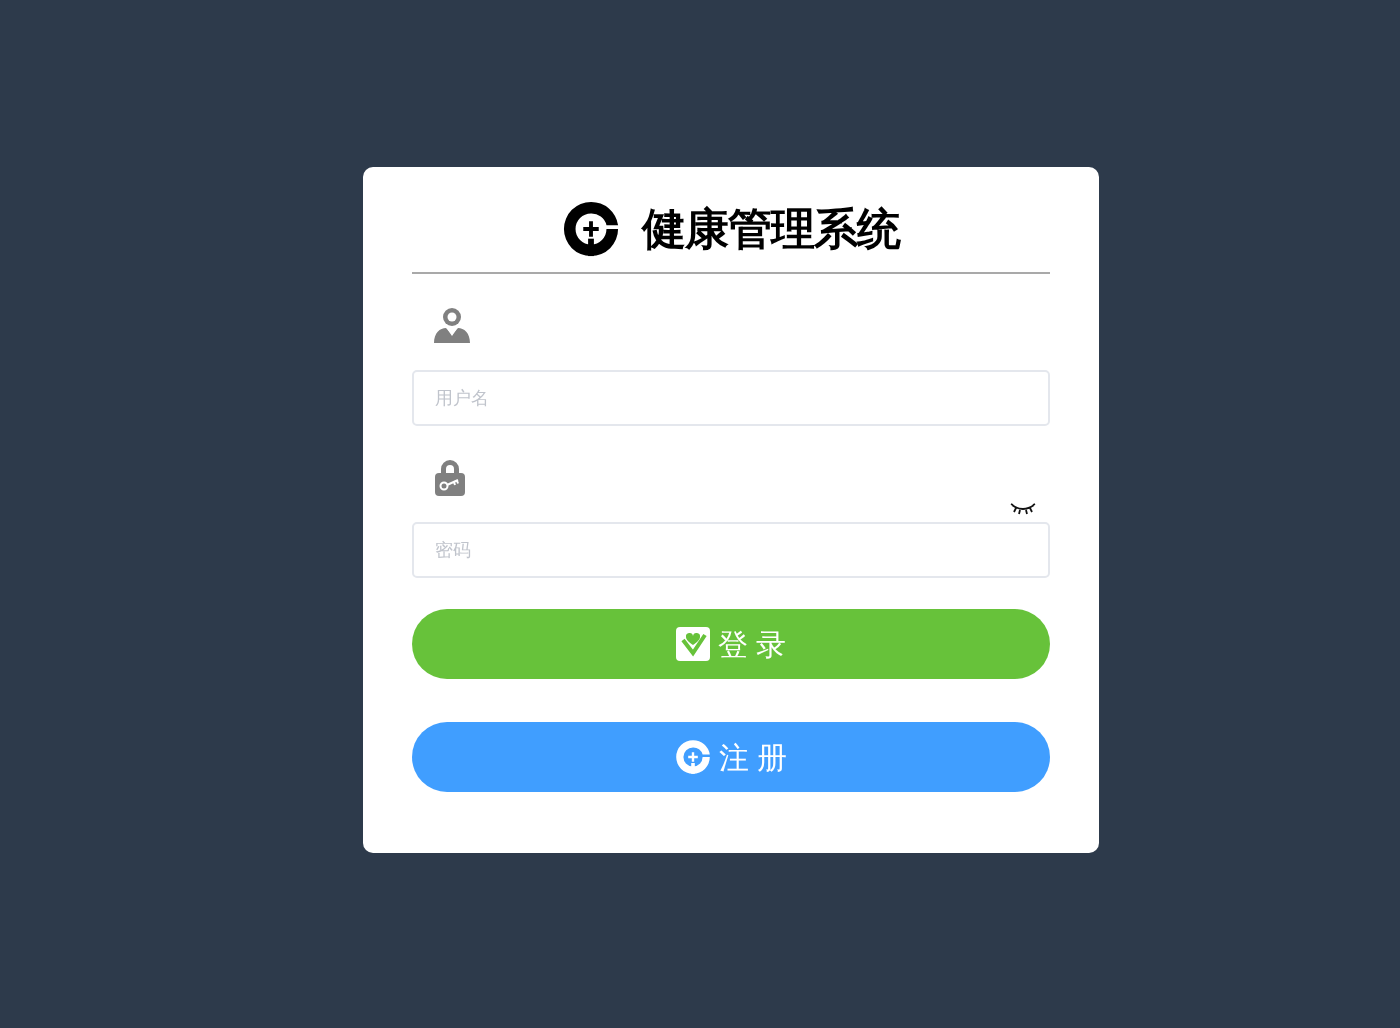  Describe the element at coordinates (731, 757) in the screenshot. I see `register-button: 注 册` at that location.